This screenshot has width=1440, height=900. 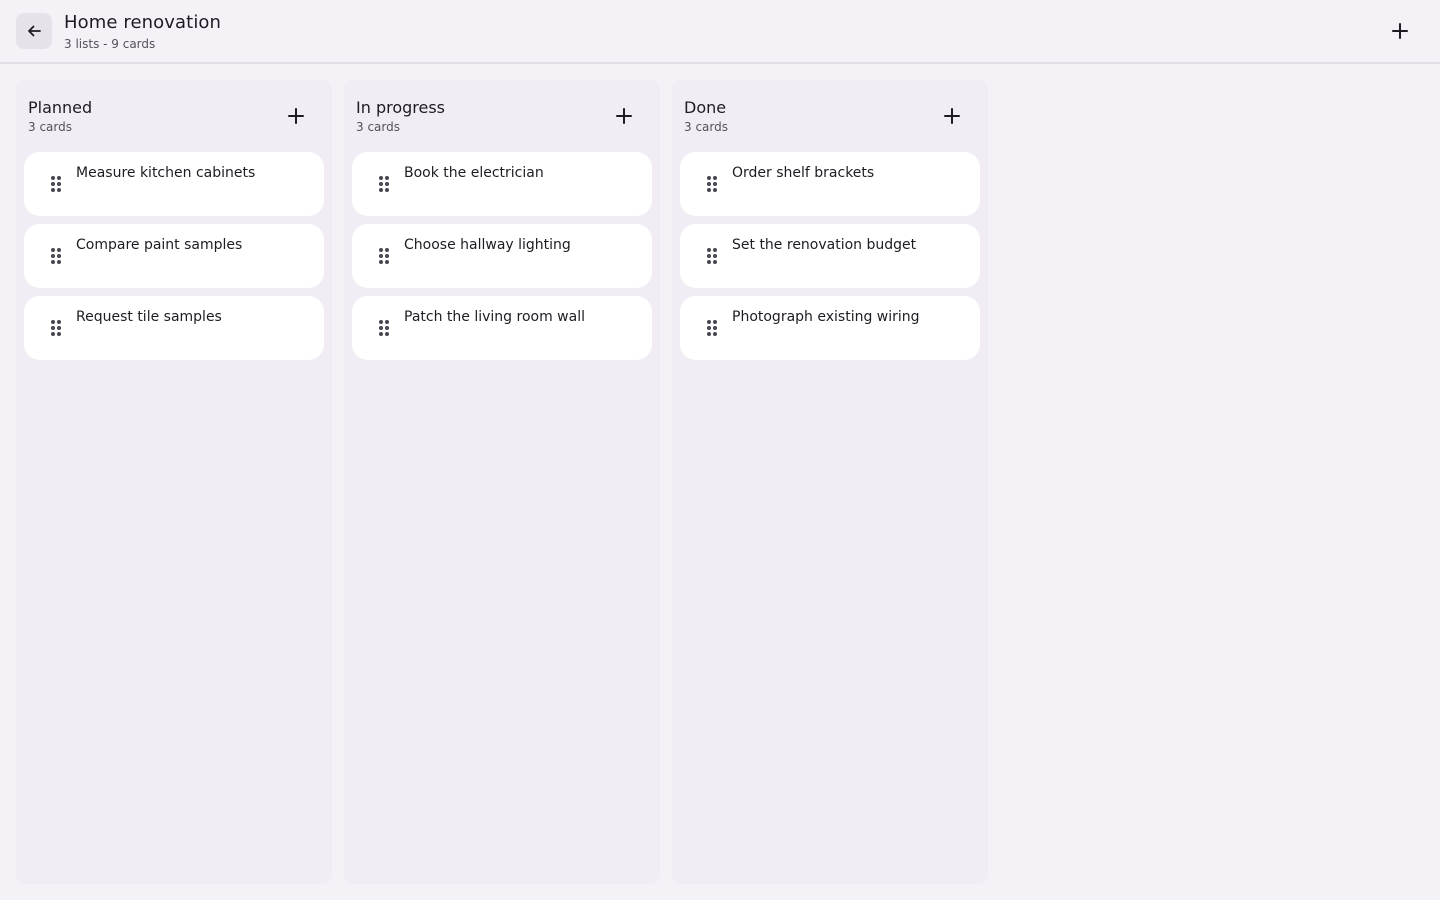 I want to click on card-title: Book the electrician, so click(x=474, y=173).